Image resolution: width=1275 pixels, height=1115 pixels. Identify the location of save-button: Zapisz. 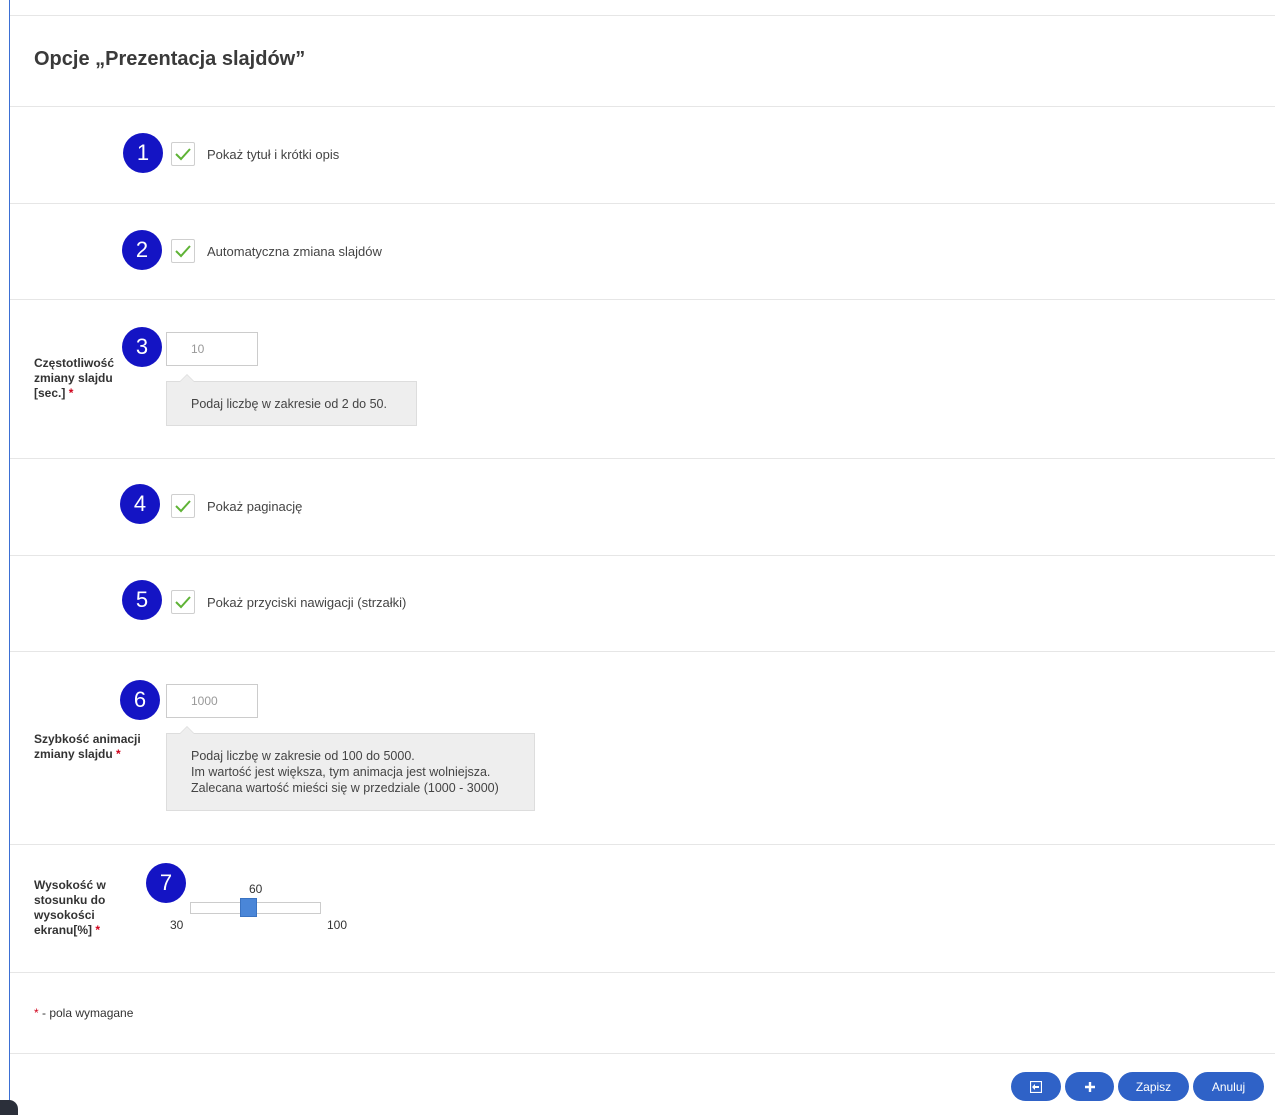
(1153, 1086).